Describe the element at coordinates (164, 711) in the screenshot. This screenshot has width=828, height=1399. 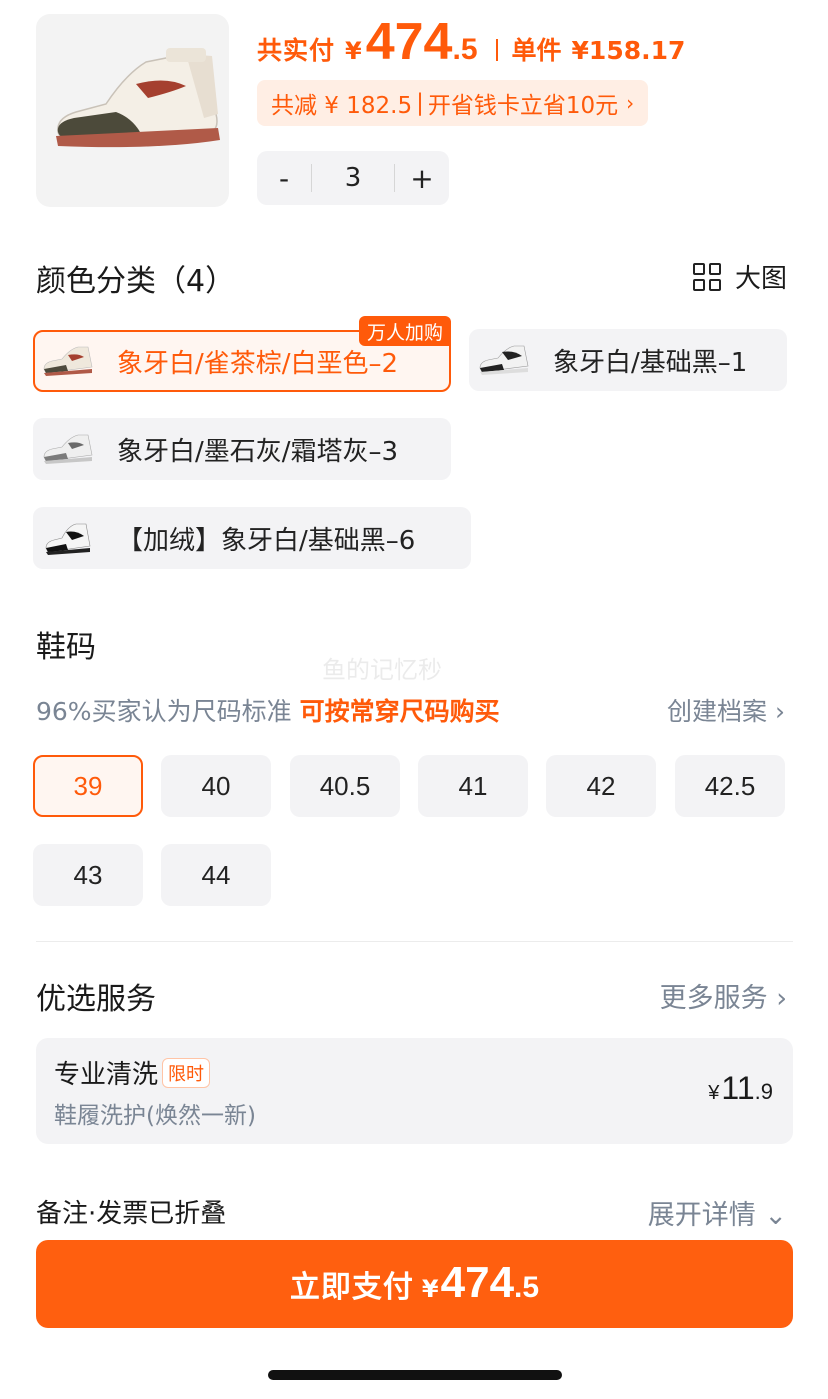
I see `size-hint-text: 96%买家认为尺码标准` at that location.